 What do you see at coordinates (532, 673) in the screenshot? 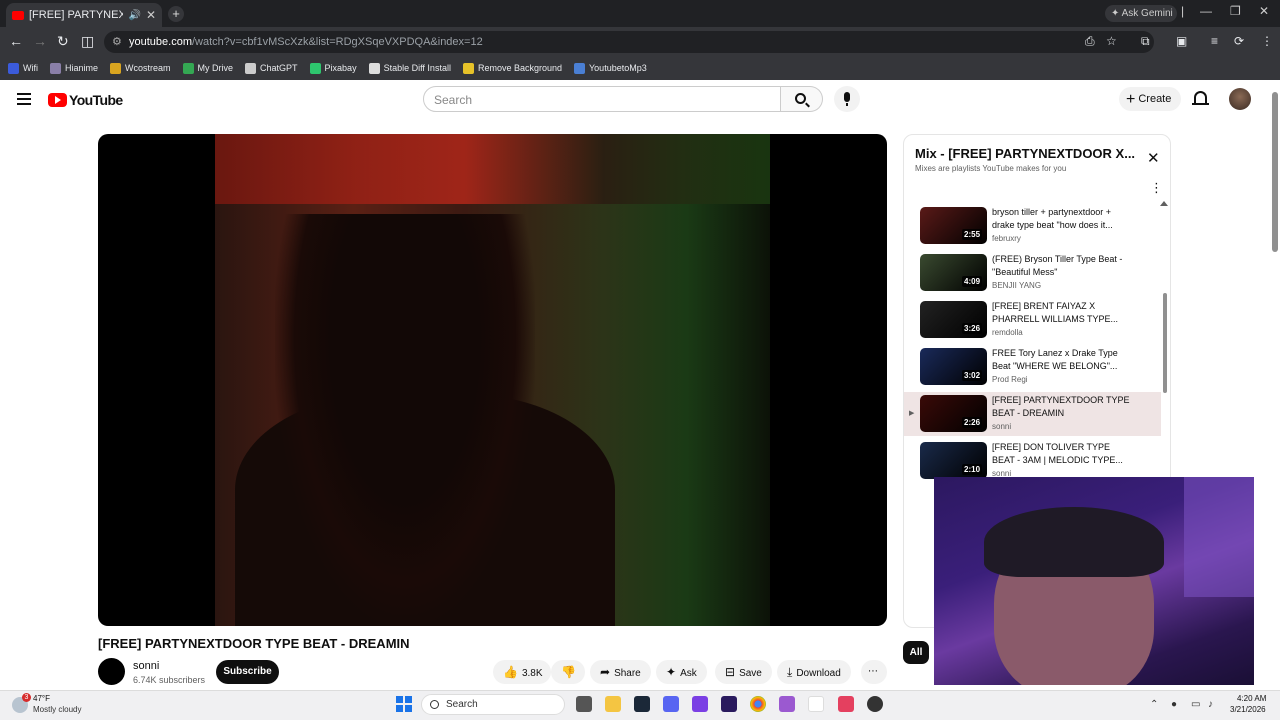
I see `like-count: 3.8K` at bounding box center [532, 673].